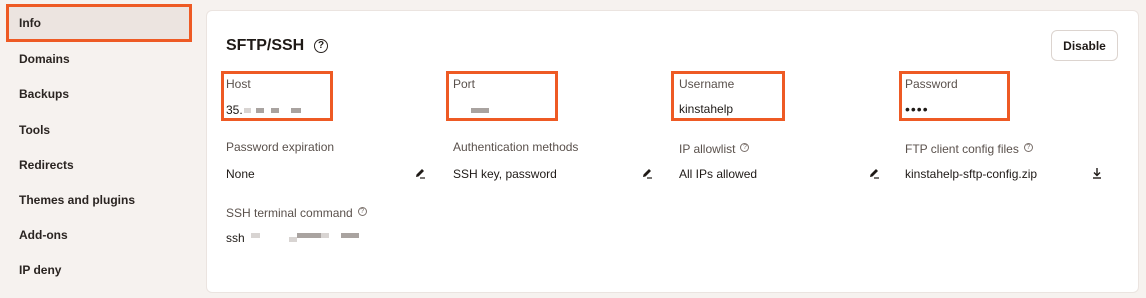 Image resolution: width=1146 pixels, height=298 pixels. What do you see at coordinates (706, 109) in the screenshot?
I see `username-value: kinstahelp` at bounding box center [706, 109].